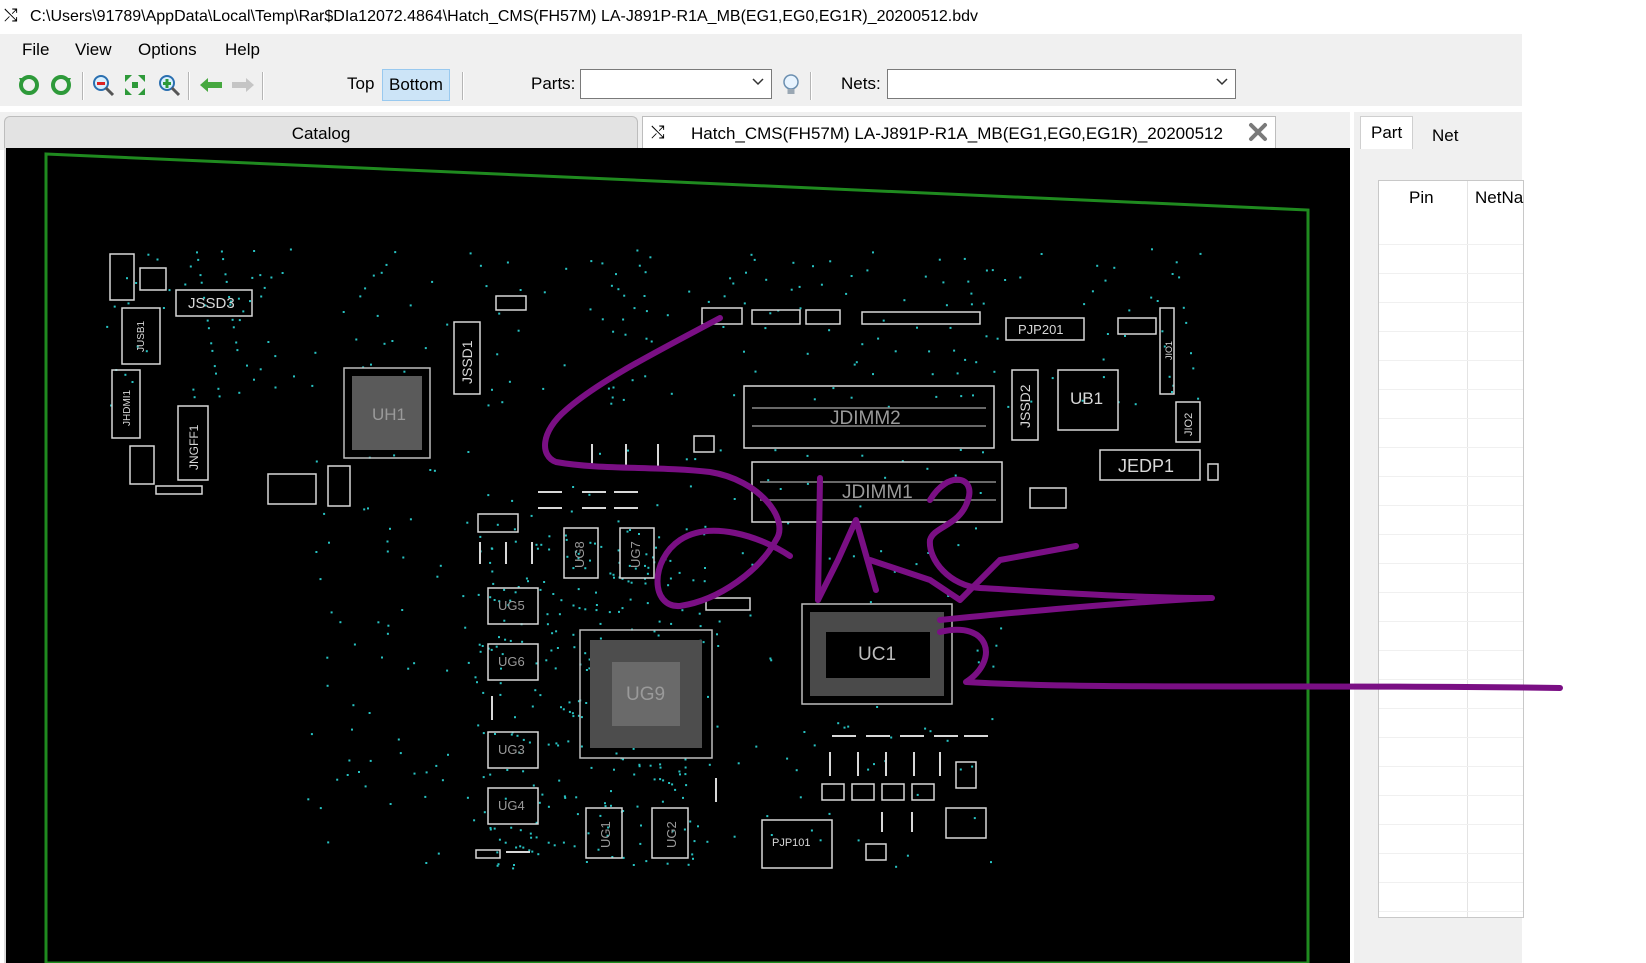 This screenshot has width=1646, height=963. What do you see at coordinates (1387, 132) in the screenshot?
I see `tab-part: Part` at bounding box center [1387, 132].